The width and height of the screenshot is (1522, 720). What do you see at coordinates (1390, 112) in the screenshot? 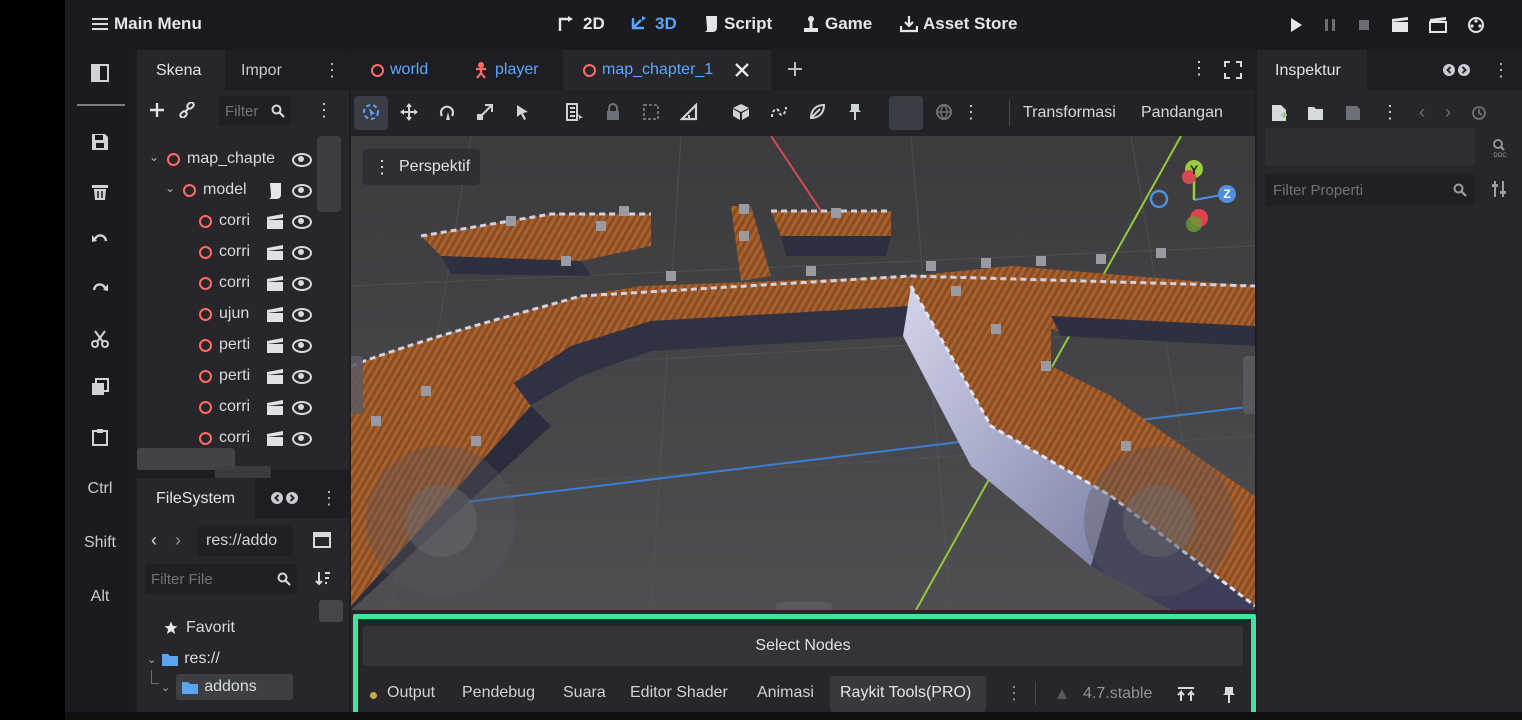
I see `inspector-options-icon: ⋮` at bounding box center [1390, 112].